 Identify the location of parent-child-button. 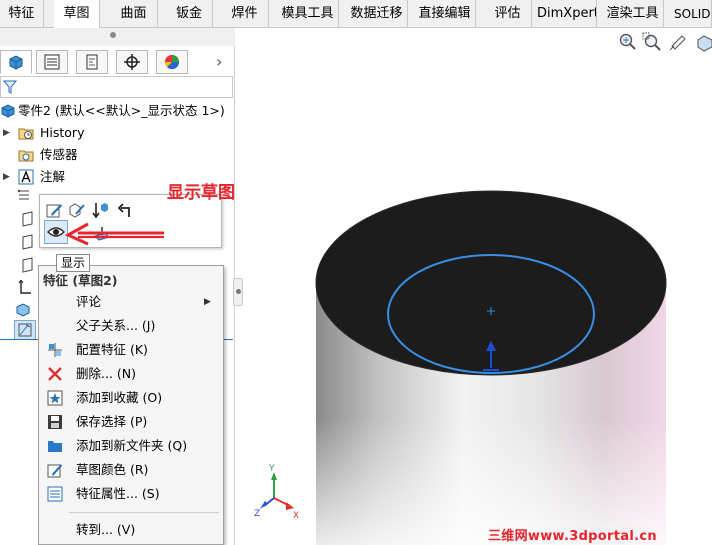
(125, 210).